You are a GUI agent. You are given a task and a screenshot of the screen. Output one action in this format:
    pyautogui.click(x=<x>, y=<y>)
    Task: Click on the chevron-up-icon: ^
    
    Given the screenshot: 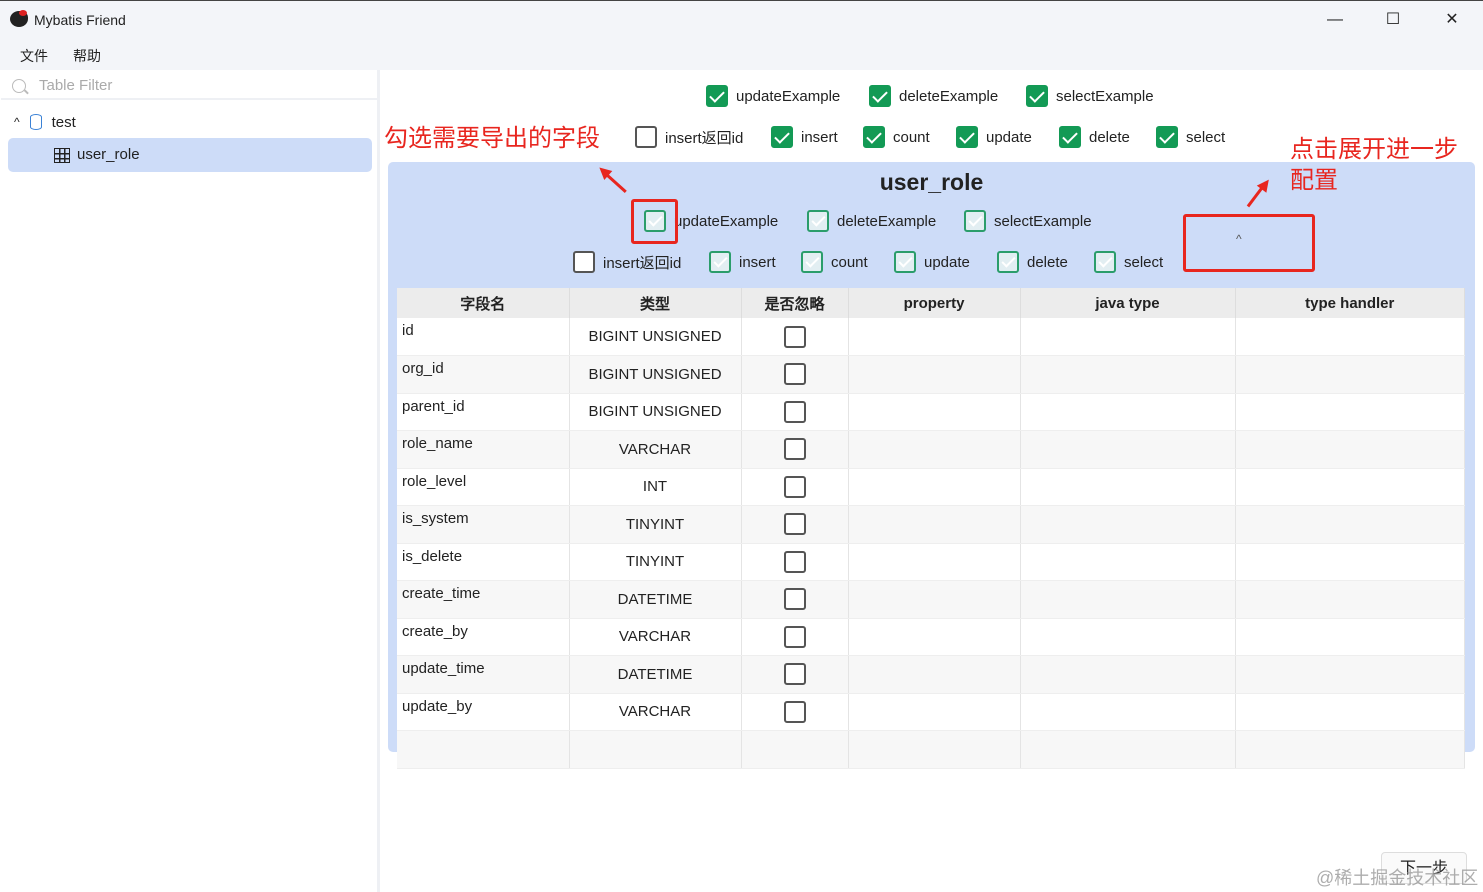 What is the action you would take?
    pyautogui.click(x=17, y=122)
    